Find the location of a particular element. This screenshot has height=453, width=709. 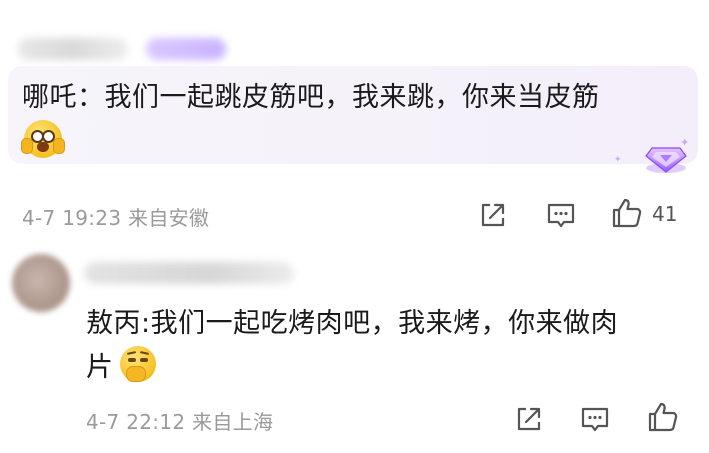

timestamp: 4-7 22:12 is located at coordinates (136, 422).